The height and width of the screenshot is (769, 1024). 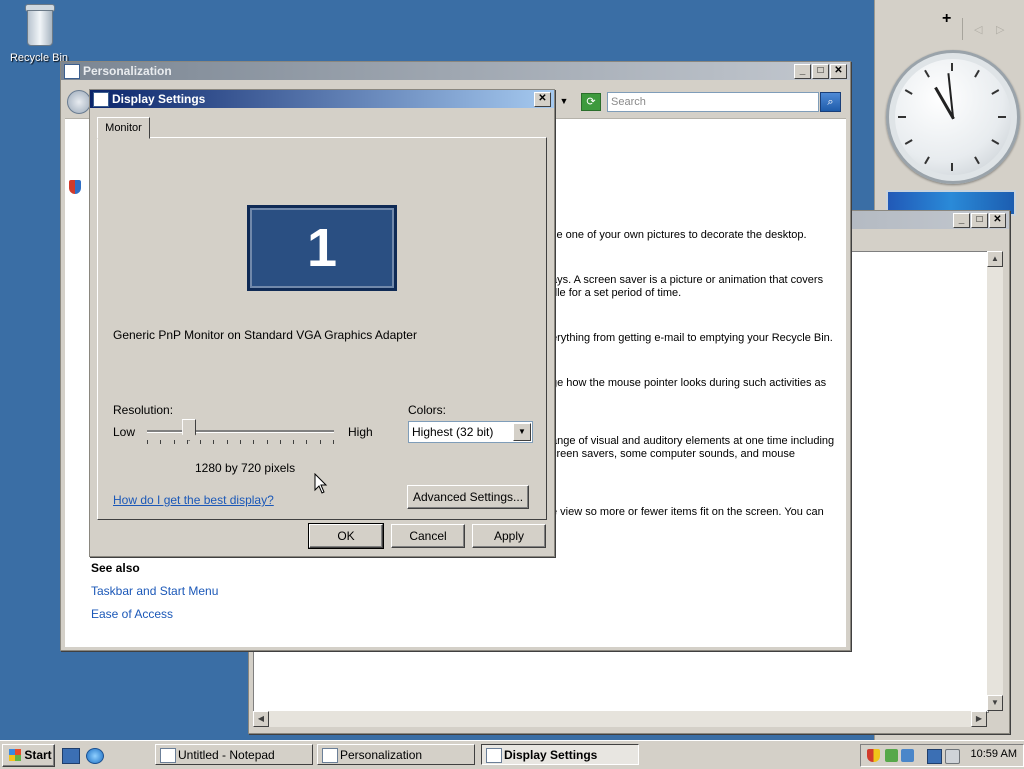 What do you see at coordinates (591, 102) in the screenshot?
I see `refresh-icon: ⟳` at bounding box center [591, 102].